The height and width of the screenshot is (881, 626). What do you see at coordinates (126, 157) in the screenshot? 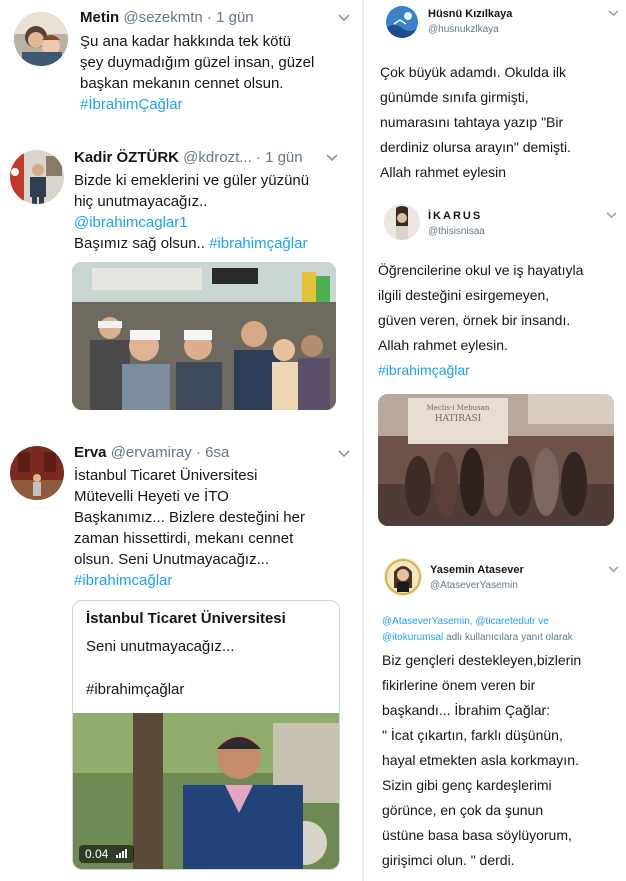
I see `author-name: Kadir ÖZTÜRK` at bounding box center [126, 157].